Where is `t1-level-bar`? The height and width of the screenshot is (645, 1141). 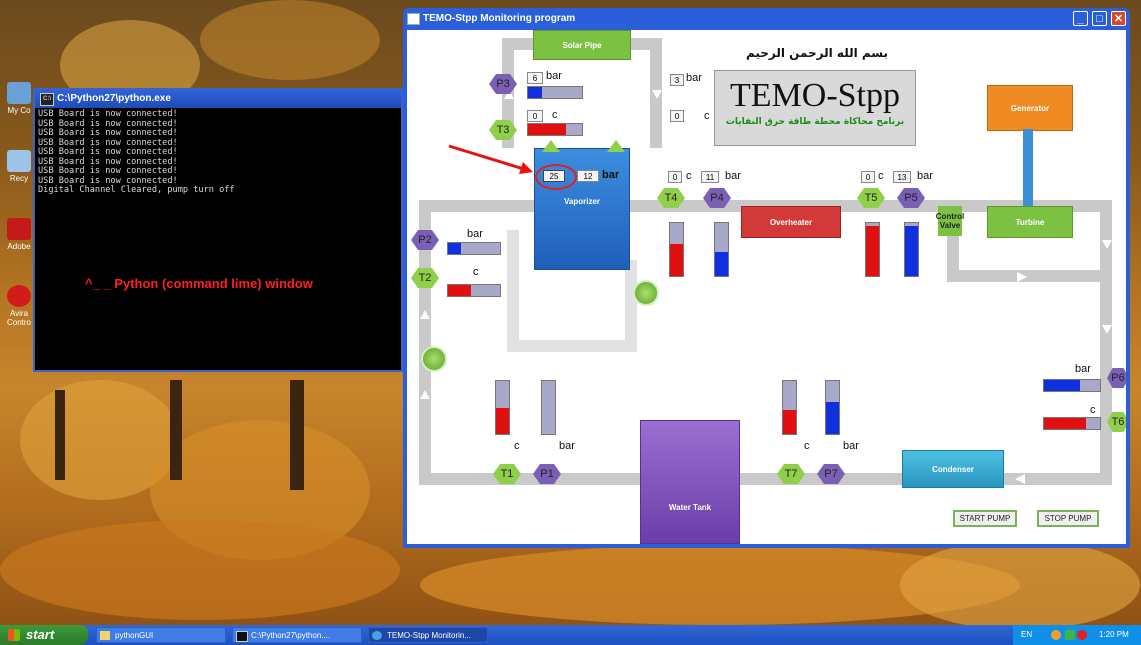 t1-level-bar is located at coordinates (502, 407).